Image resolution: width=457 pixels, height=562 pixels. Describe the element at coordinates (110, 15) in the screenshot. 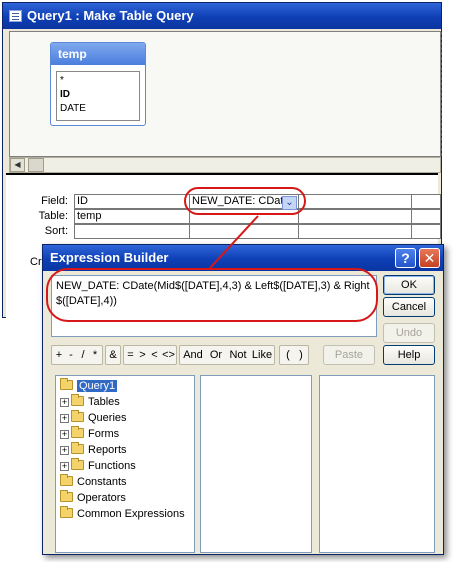

I see `query-window-title: Query1 : Make Table Query` at that location.